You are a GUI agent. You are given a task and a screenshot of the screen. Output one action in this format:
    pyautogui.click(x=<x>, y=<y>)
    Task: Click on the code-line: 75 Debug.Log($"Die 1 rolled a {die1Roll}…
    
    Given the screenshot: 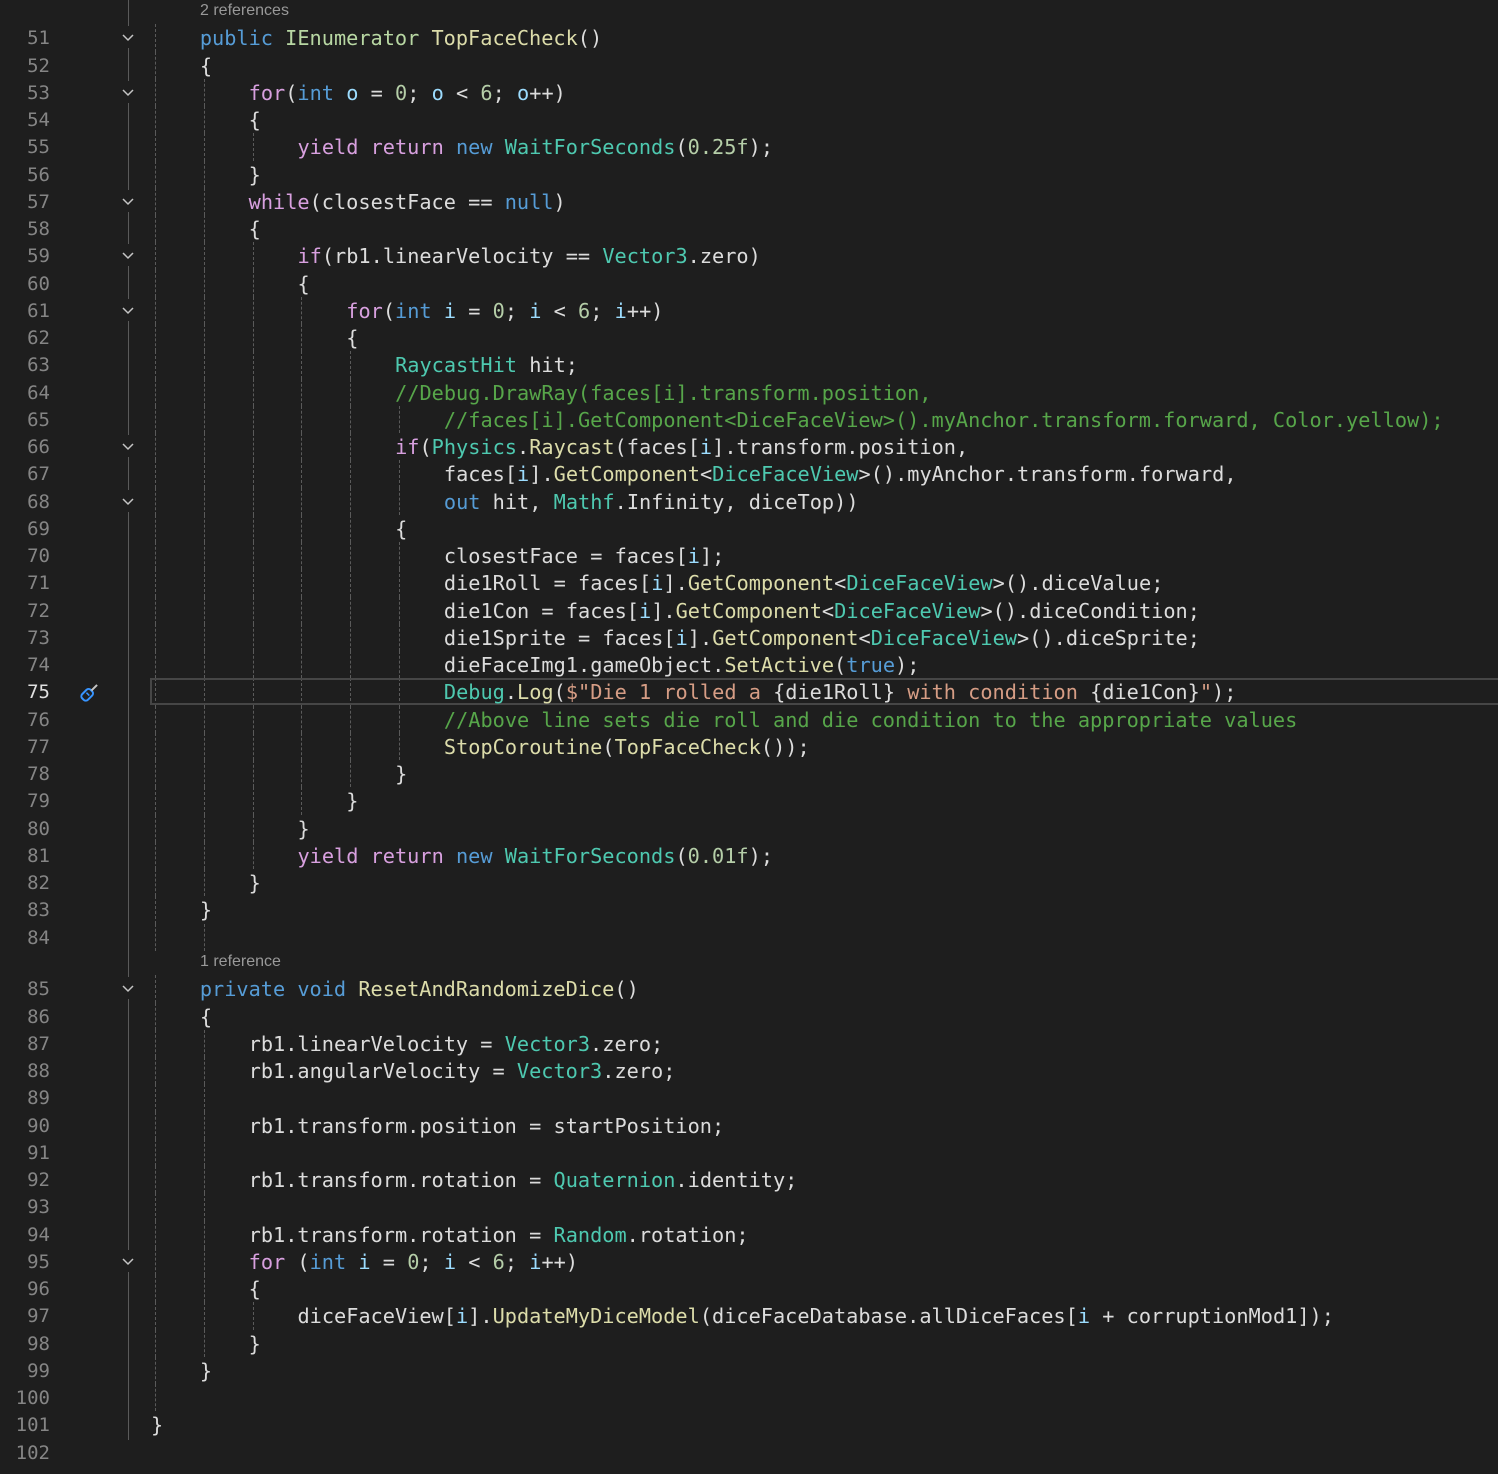 What is the action you would take?
    pyautogui.click(x=749, y=692)
    